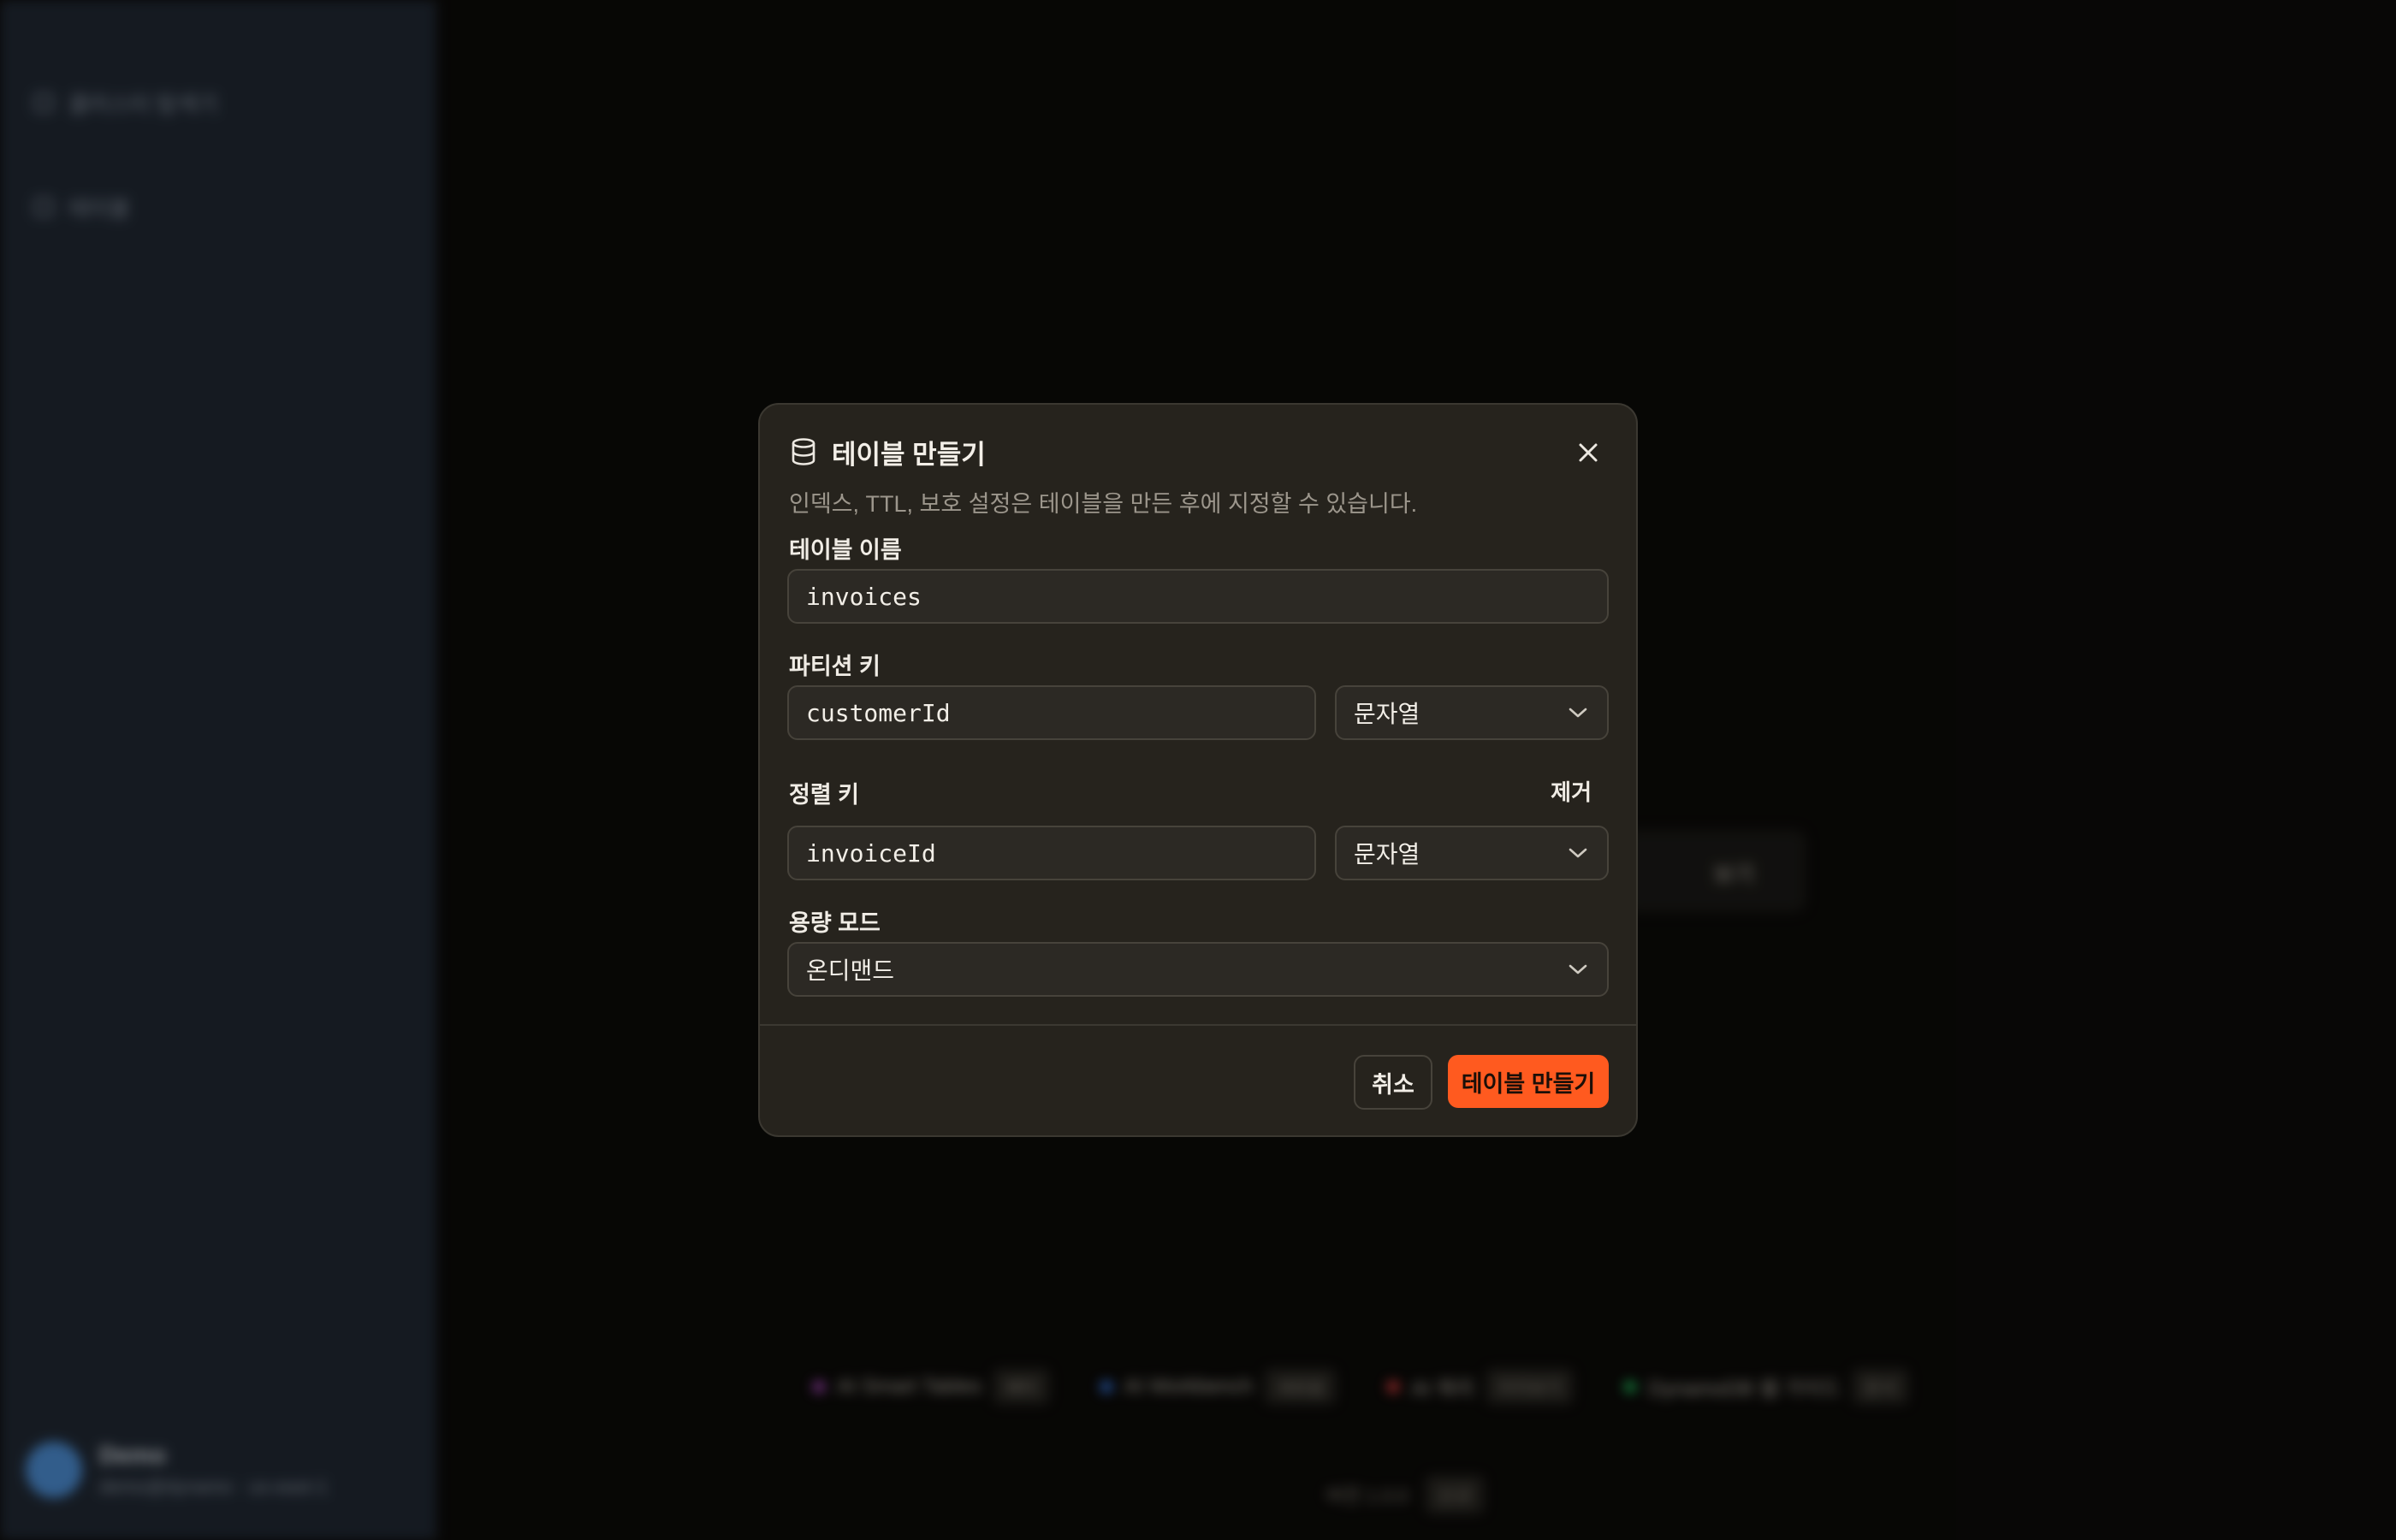  Describe the element at coordinates (1571, 791) in the screenshot. I see `remove-sort-key-button: 제거` at that location.